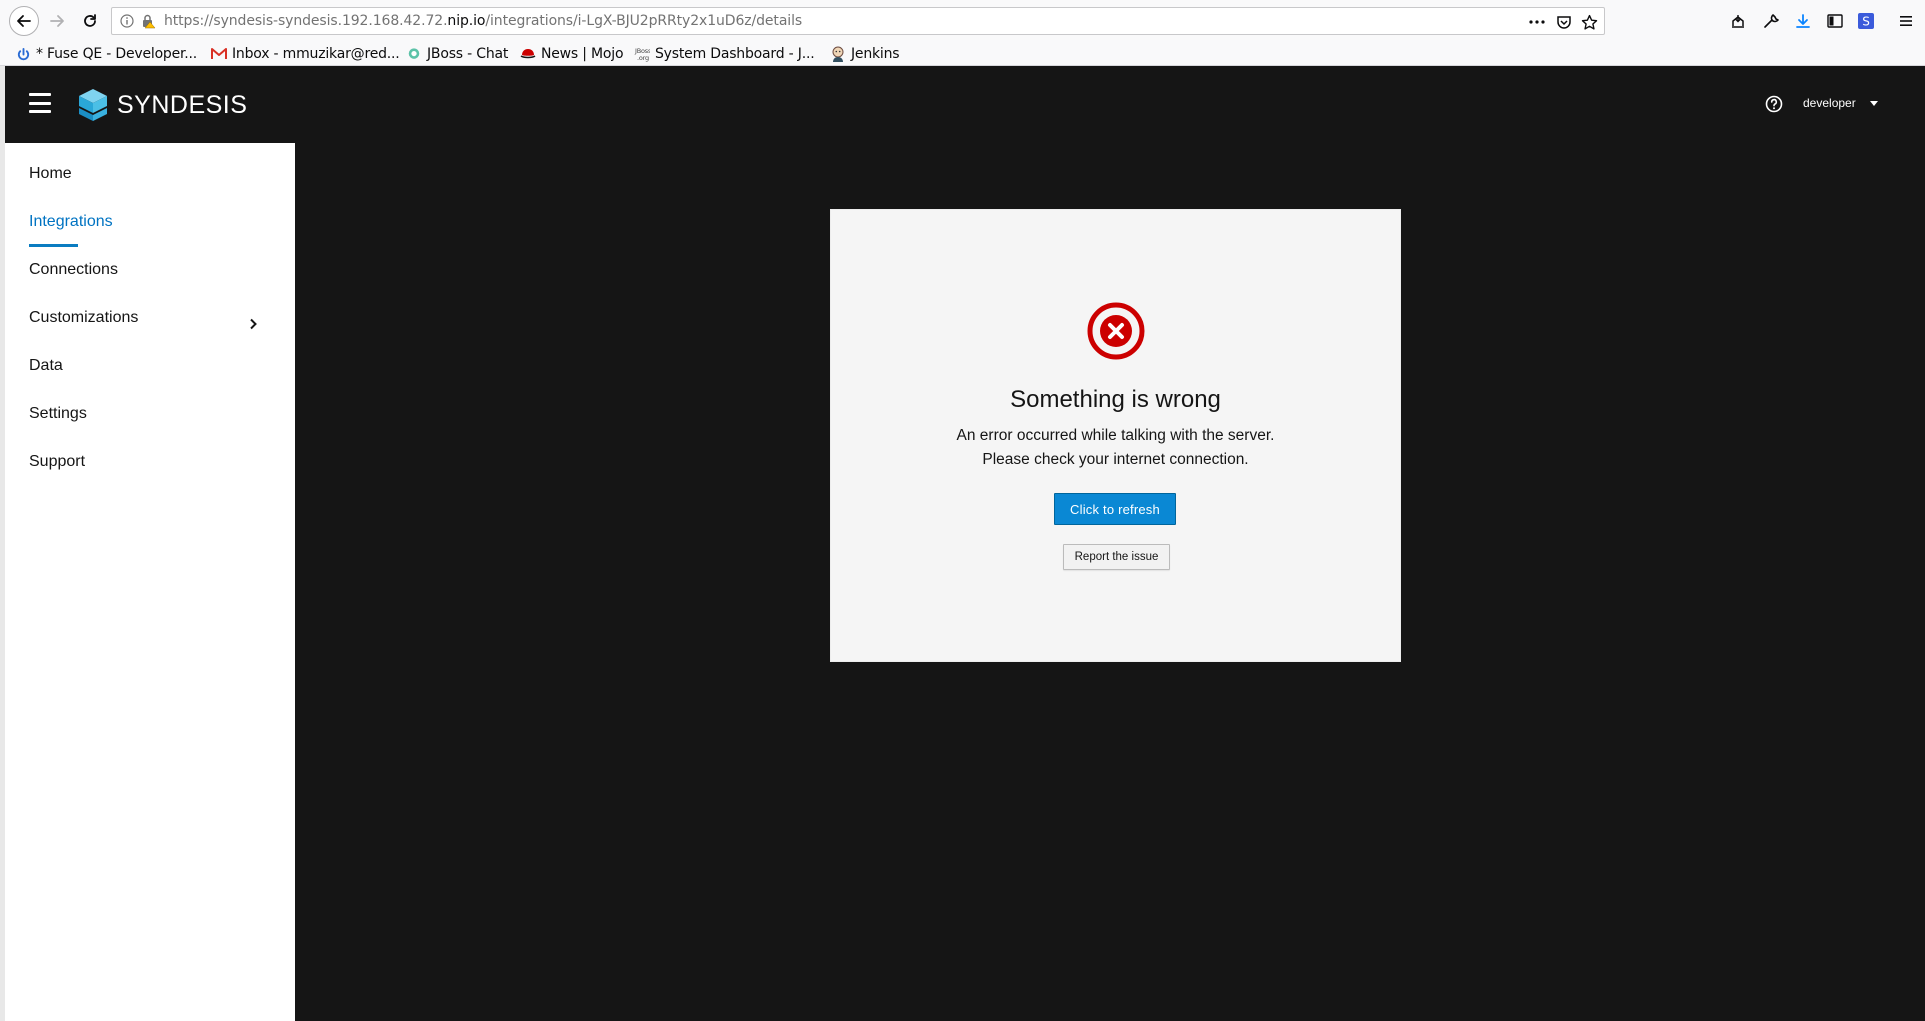 The image size is (1925, 1021). Describe the element at coordinates (83, 318) in the screenshot. I see `sidebar-item-customizations: Customizations` at that location.